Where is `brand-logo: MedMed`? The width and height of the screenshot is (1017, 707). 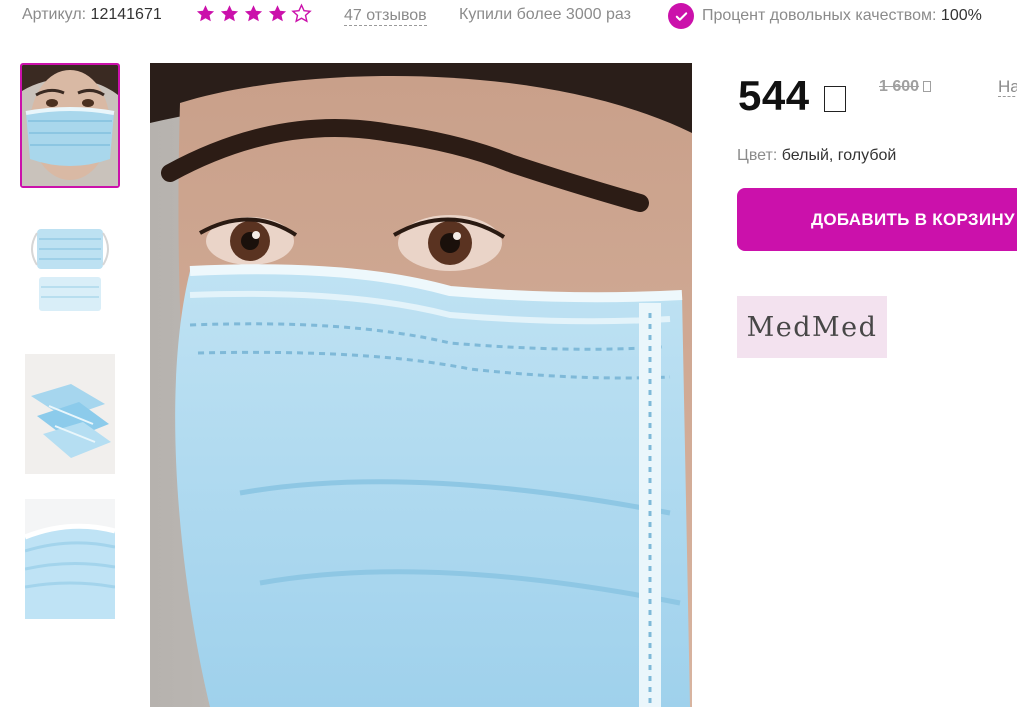
brand-logo: MedMed is located at coordinates (812, 327).